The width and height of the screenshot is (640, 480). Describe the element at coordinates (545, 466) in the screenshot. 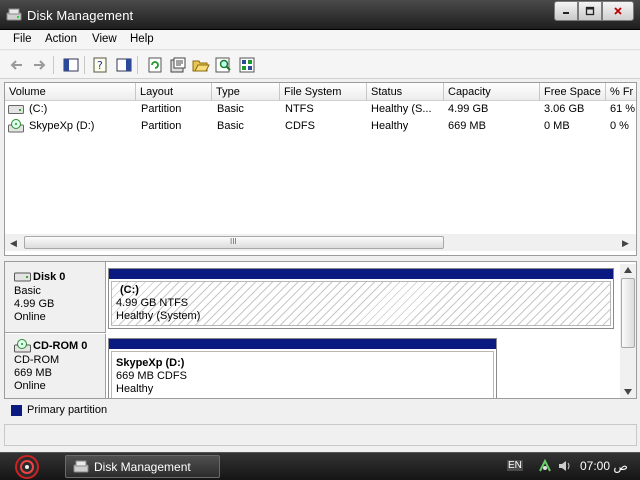

I see `network-icon` at that location.